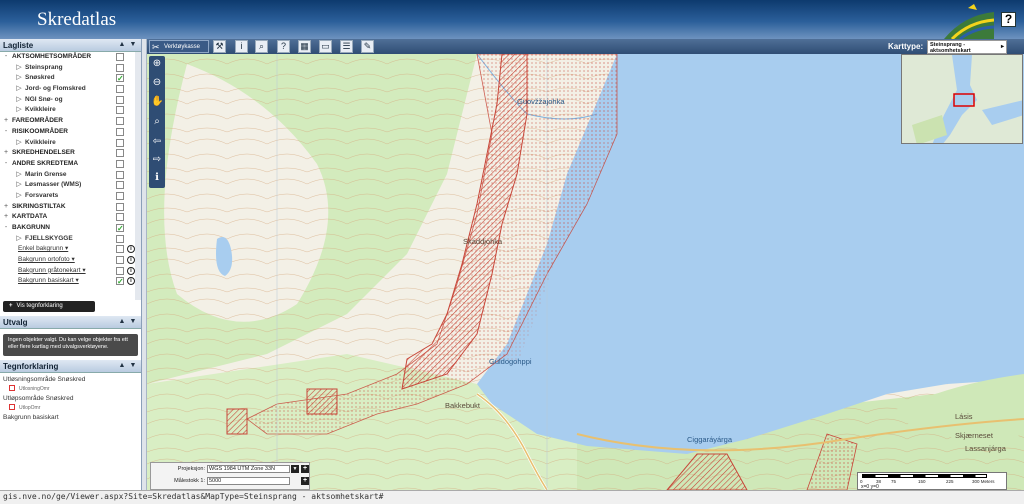  I want to click on comment-icon: ▭, so click(325, 46).